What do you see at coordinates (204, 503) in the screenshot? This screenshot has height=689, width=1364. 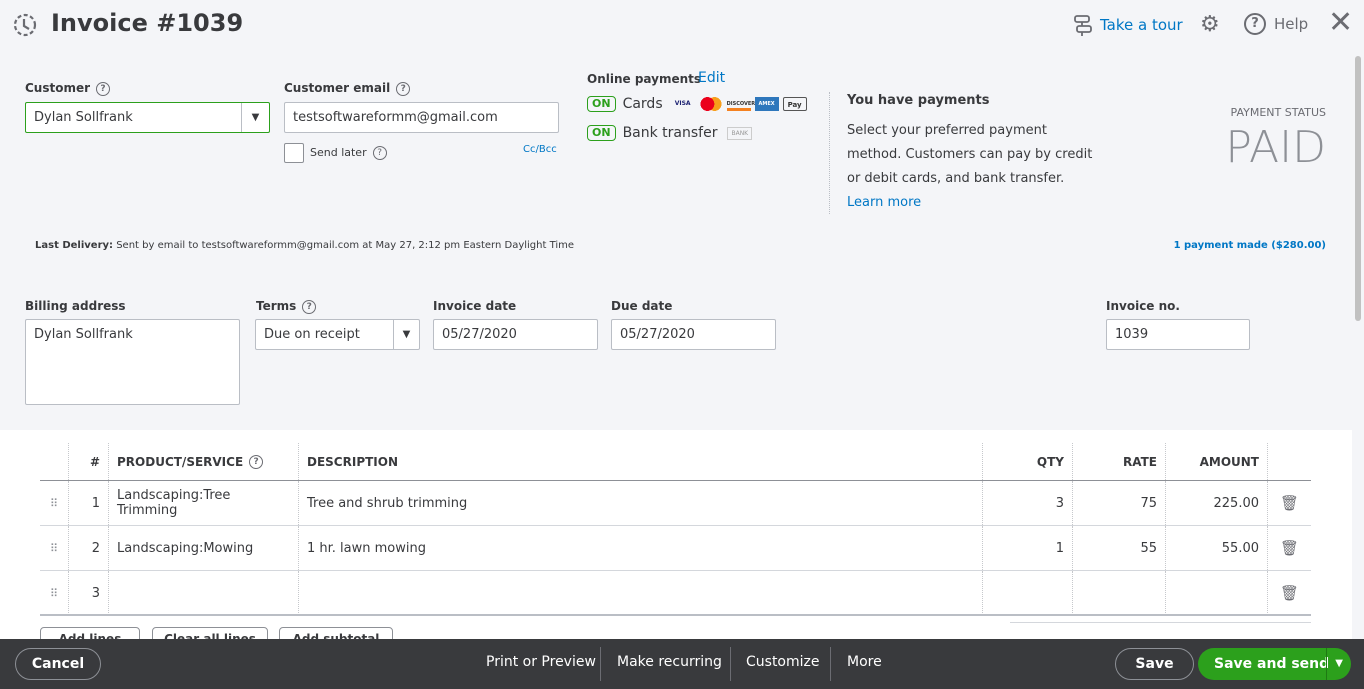 I see `product-cell: Landscaping:Tree Trimming` at bounding box center [204, 503].